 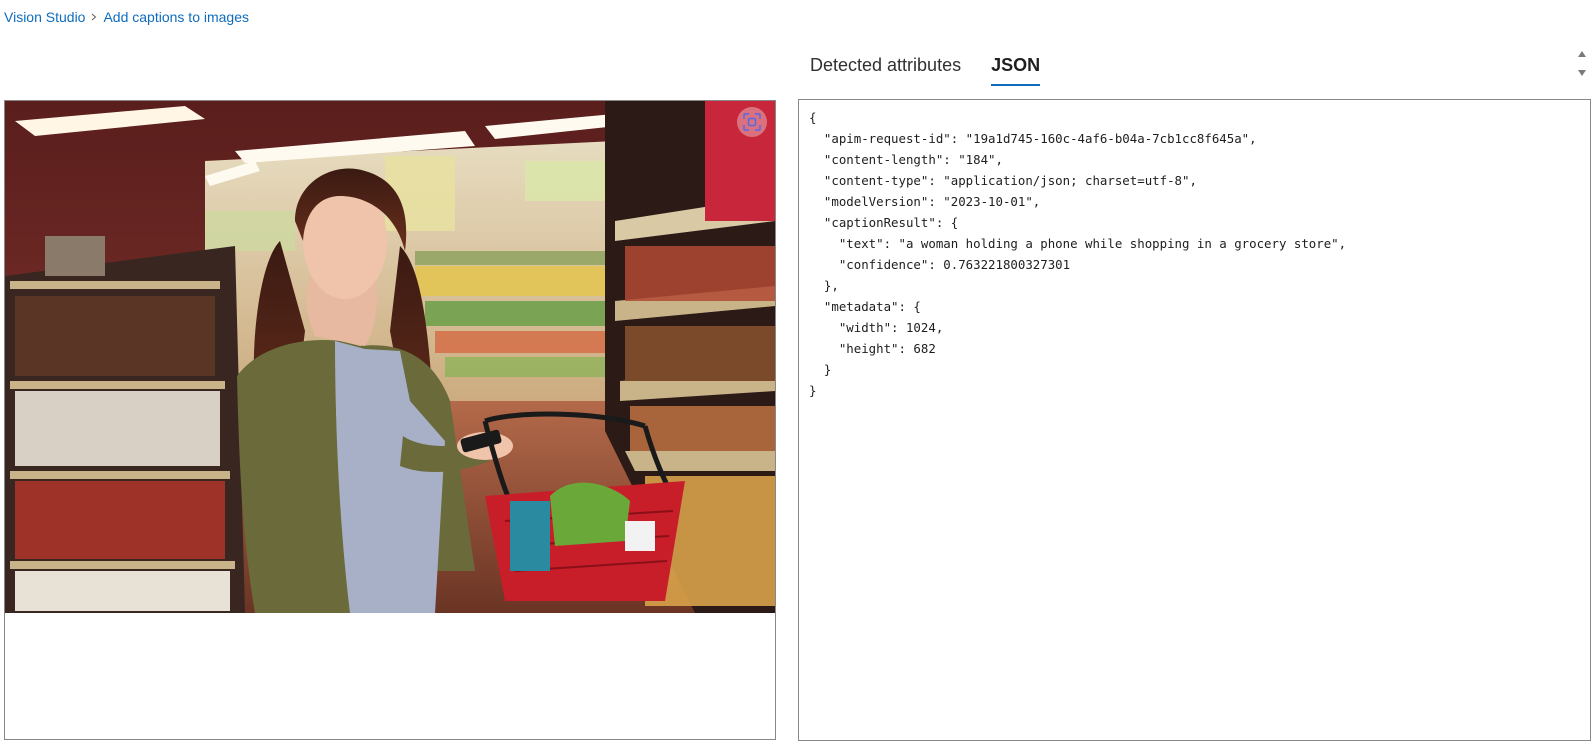 What do you see at coordinates (752, 122) in the screenshot?
I see `focus-scan-icon` at bounding box center [752, 122].